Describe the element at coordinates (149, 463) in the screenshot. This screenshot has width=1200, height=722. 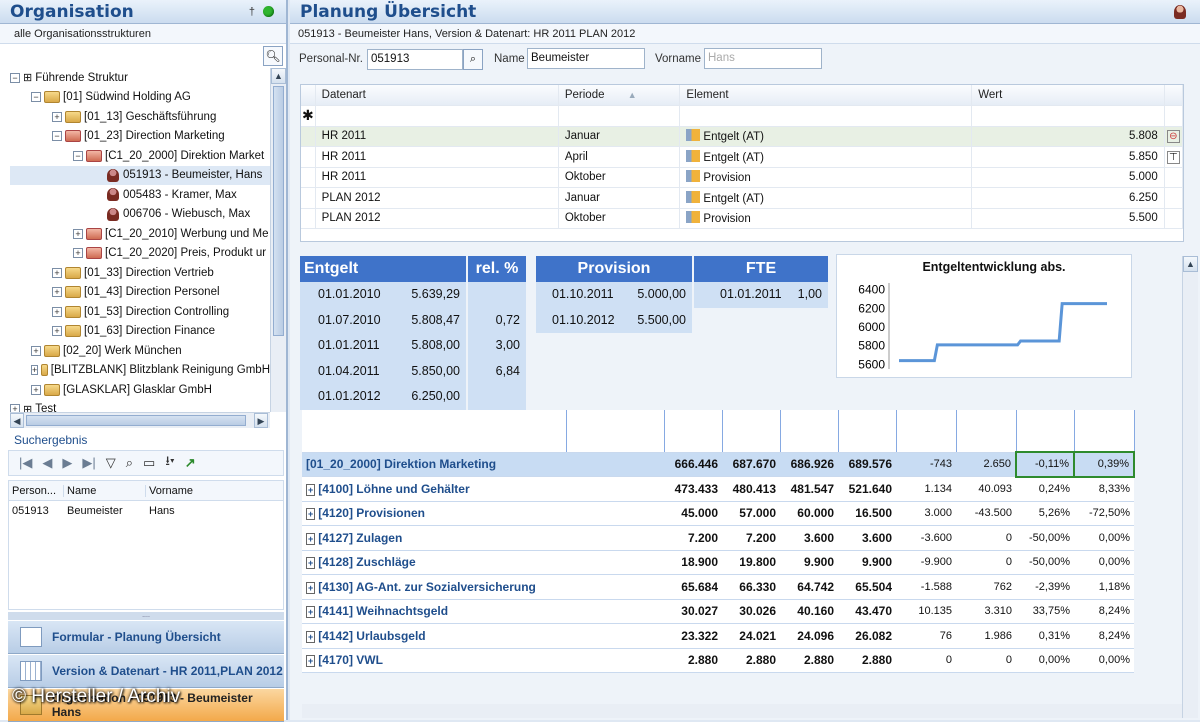
I see `comment-icon: ▭` at that location.